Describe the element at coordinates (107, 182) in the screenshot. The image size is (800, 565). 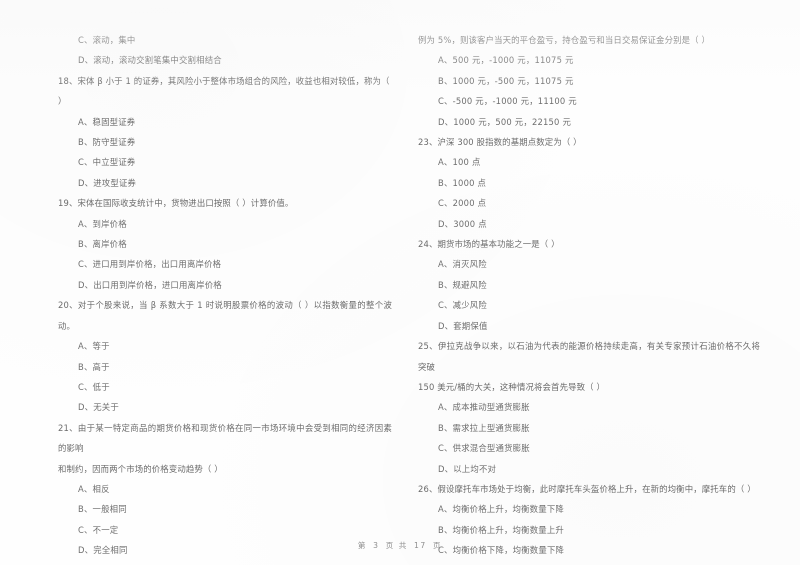
I see `question-18-option-d: D、进攻型证券` at that location.